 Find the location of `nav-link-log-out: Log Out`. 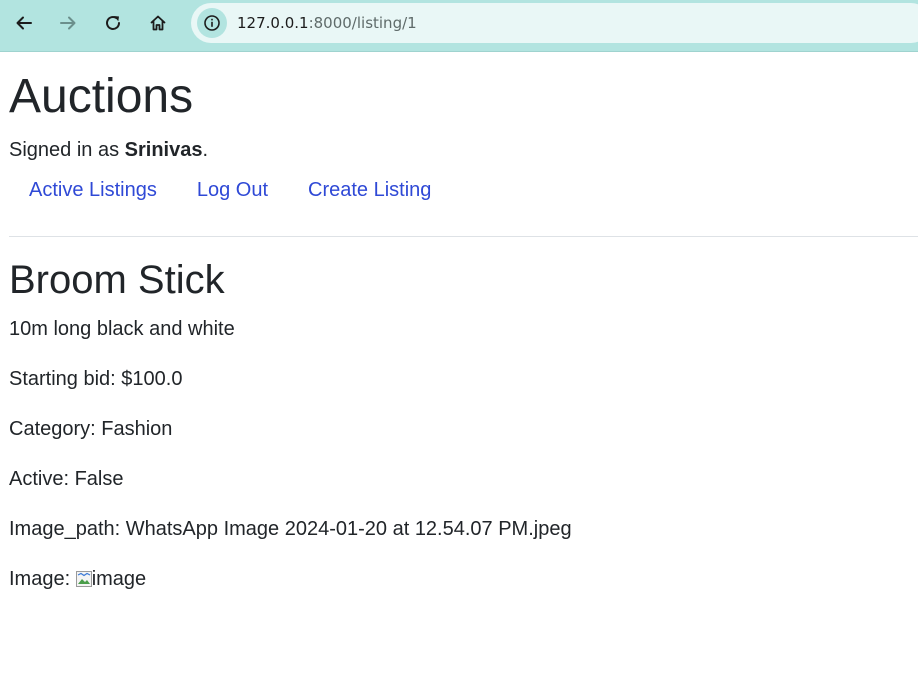

nav-link-log-out: Log Out is located at coordinates (232, 190).